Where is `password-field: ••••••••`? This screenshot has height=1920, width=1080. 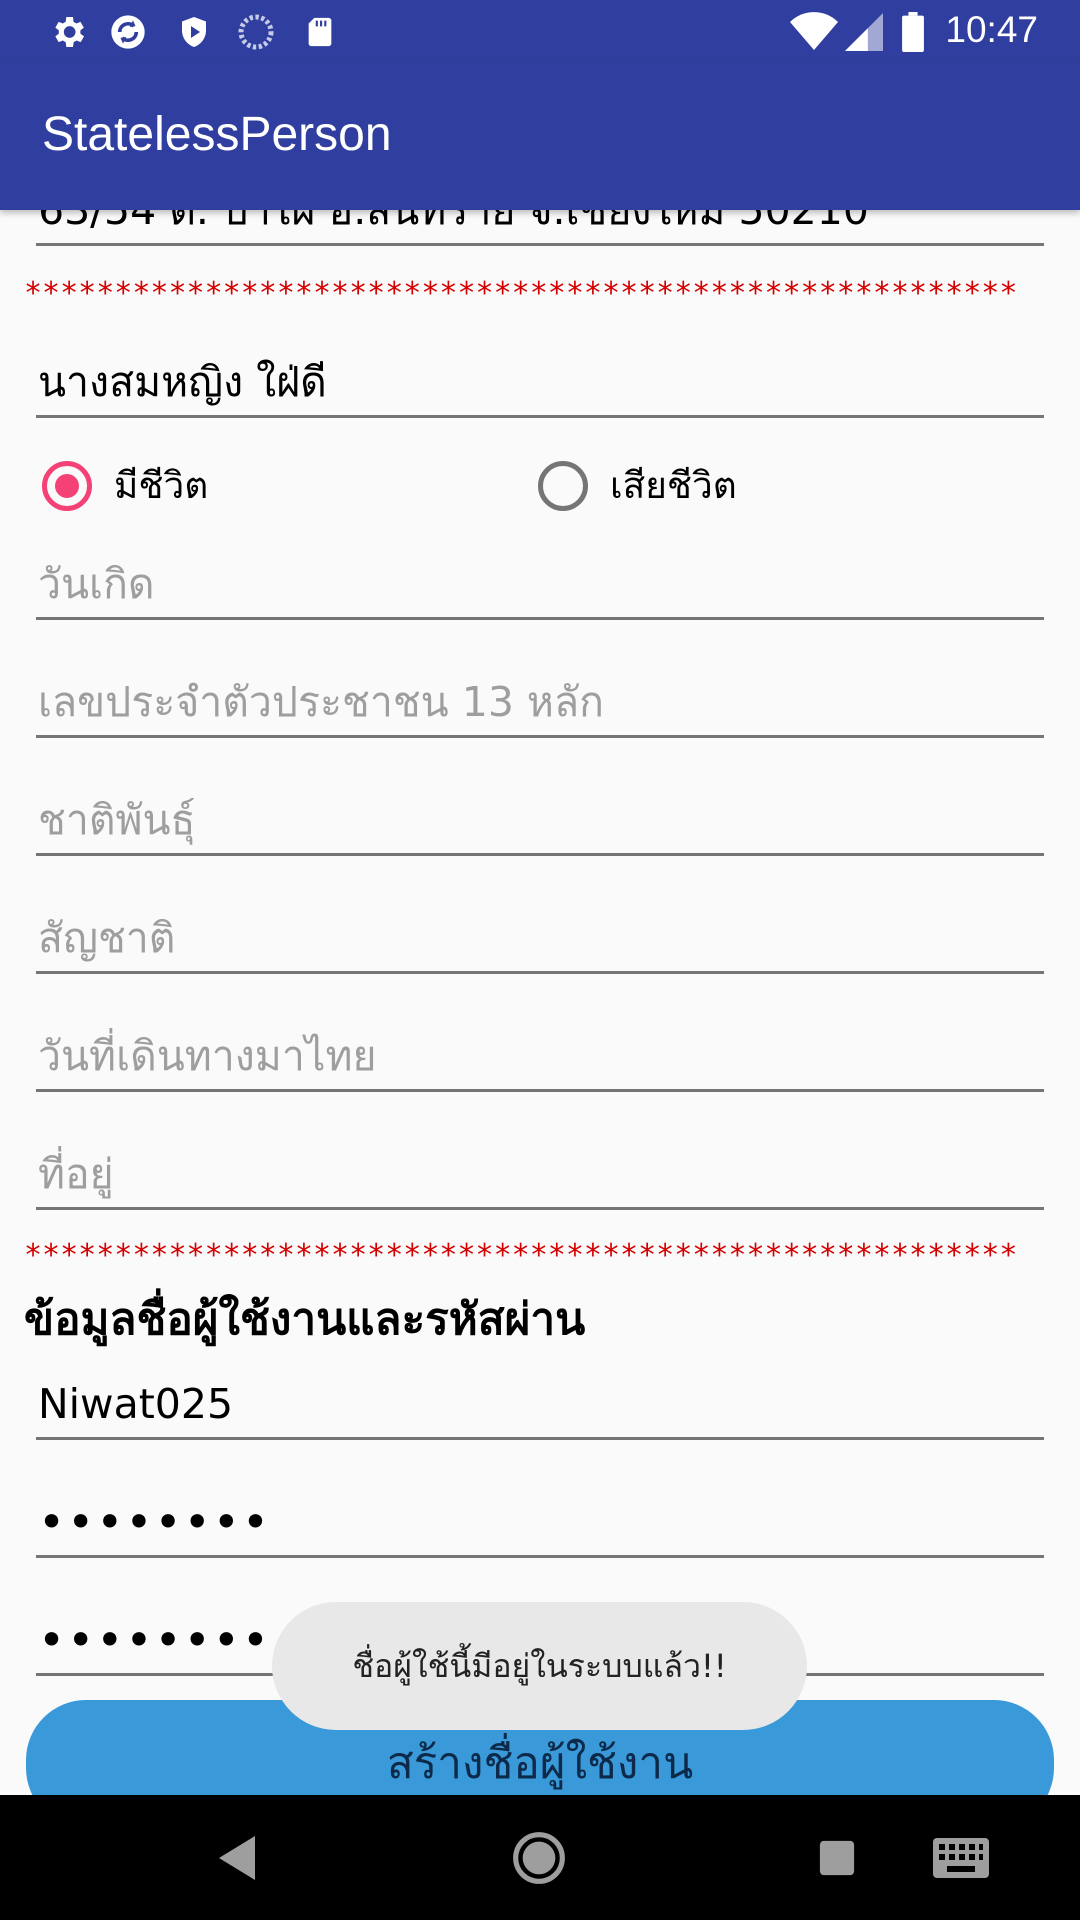 password-field: •••••••• is located at coordinates (540, 1526).